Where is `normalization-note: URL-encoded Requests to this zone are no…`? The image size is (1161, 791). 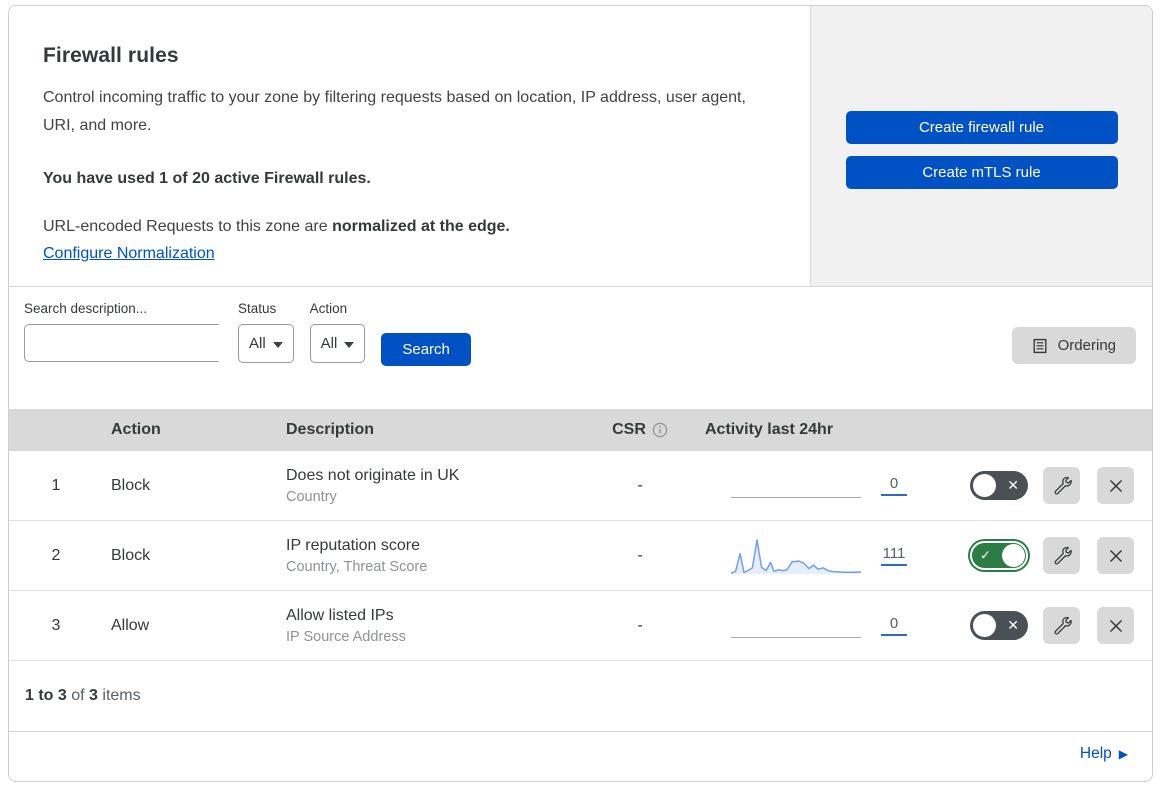 normalization-note: URL-encoded Requests to this zone are no… is located at coordinates (406, 227).